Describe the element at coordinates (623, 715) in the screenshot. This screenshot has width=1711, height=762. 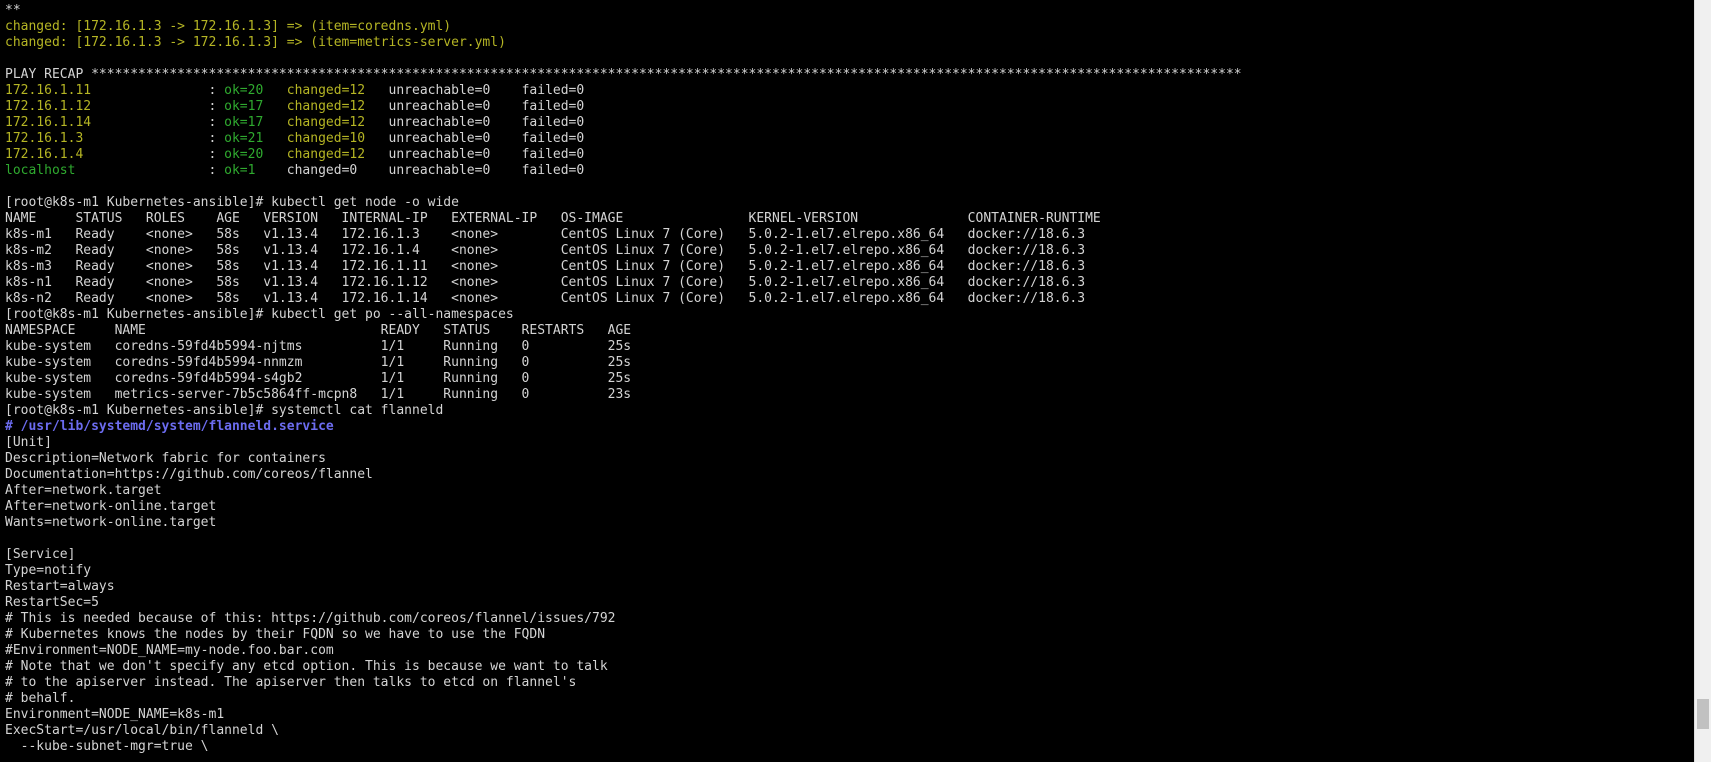
I see `terminal-line: Environment=NODE_NAME=k8s-m1` at that location.